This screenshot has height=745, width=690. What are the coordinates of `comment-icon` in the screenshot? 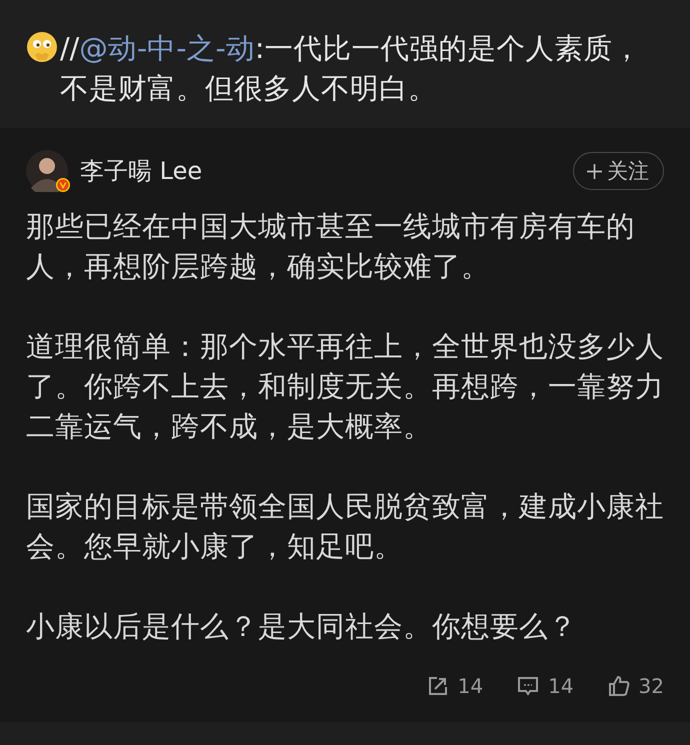 It's located at (528, 686).